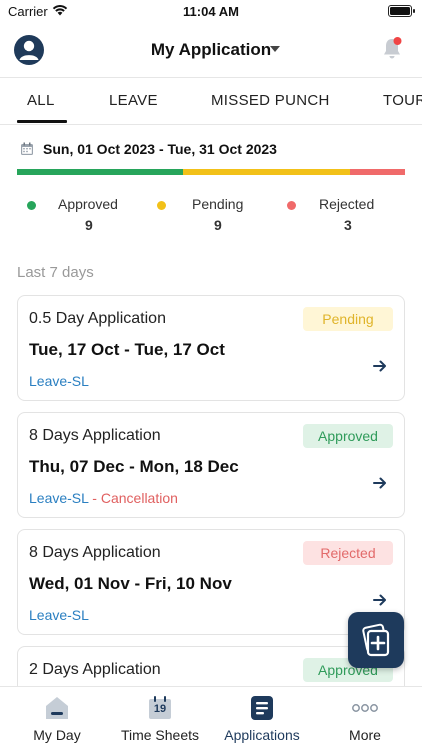 The width and height of the screenshot is (422, 750). What do you see at coordinates (95, 669) in the screenshot?
I see `application-title: 2 Days Application` at bounding box center [95, 669].